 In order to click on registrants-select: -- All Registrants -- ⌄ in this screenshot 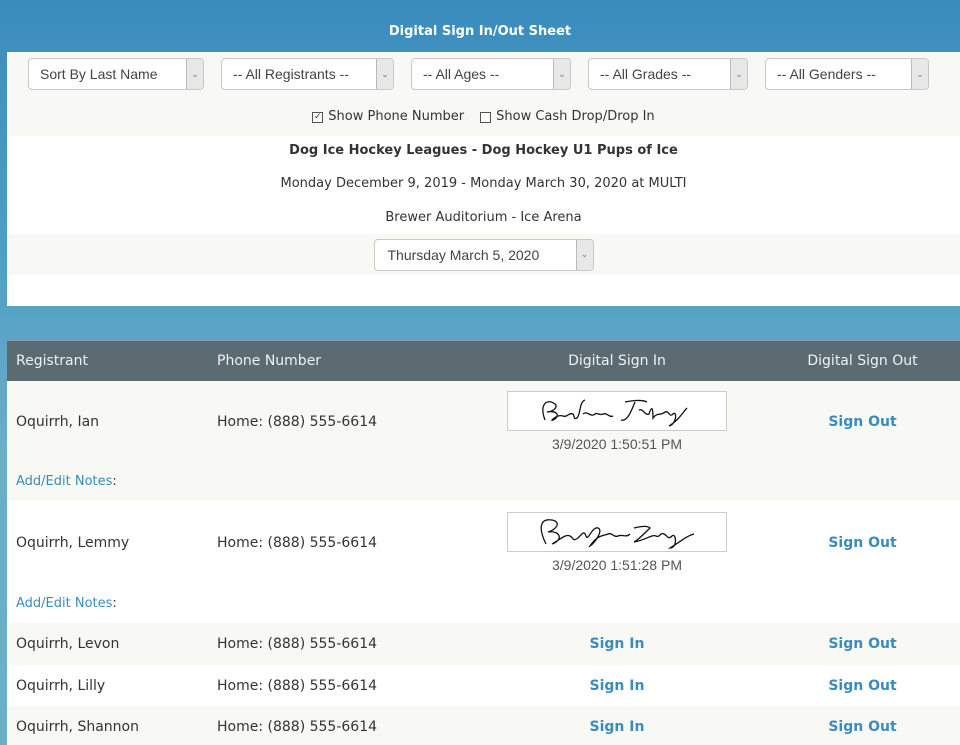, I will do `click(307, 74)`.